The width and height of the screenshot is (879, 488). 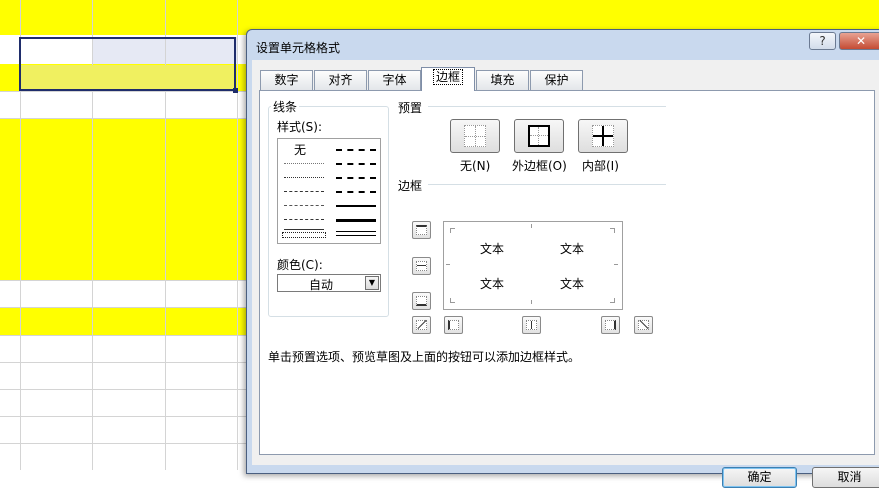 I want to click on border-top-button, so click(x=421, y=230).